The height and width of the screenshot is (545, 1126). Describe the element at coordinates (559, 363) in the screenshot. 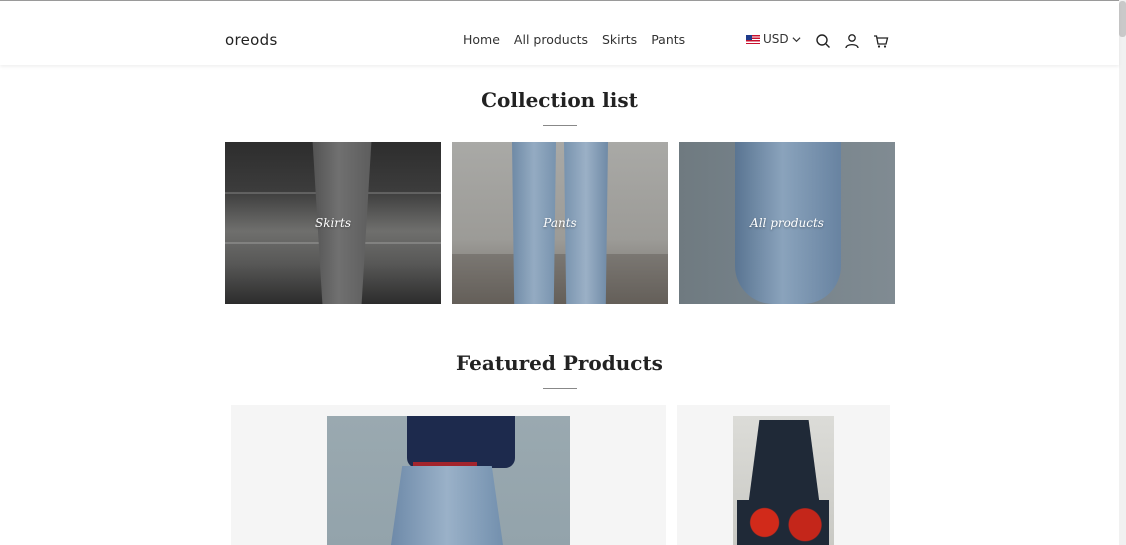

I see `featured-products-title: Featured Products` at that location.